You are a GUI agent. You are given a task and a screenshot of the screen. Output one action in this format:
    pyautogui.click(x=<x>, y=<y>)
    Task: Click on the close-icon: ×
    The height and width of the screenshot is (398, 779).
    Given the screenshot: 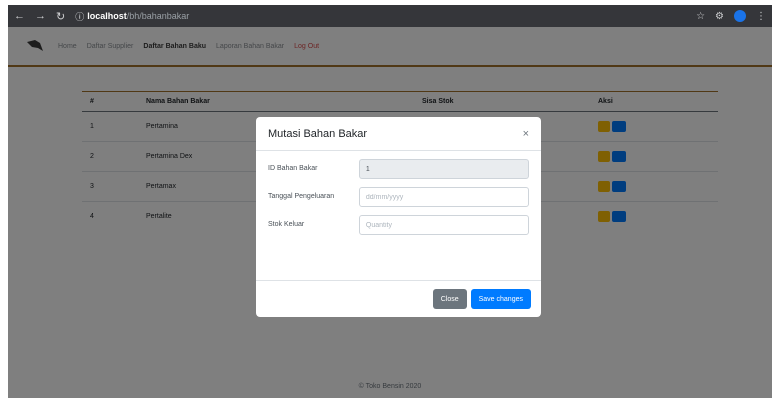 What is the action you would take?
    pyautogui.click(x=526, y=134)
    